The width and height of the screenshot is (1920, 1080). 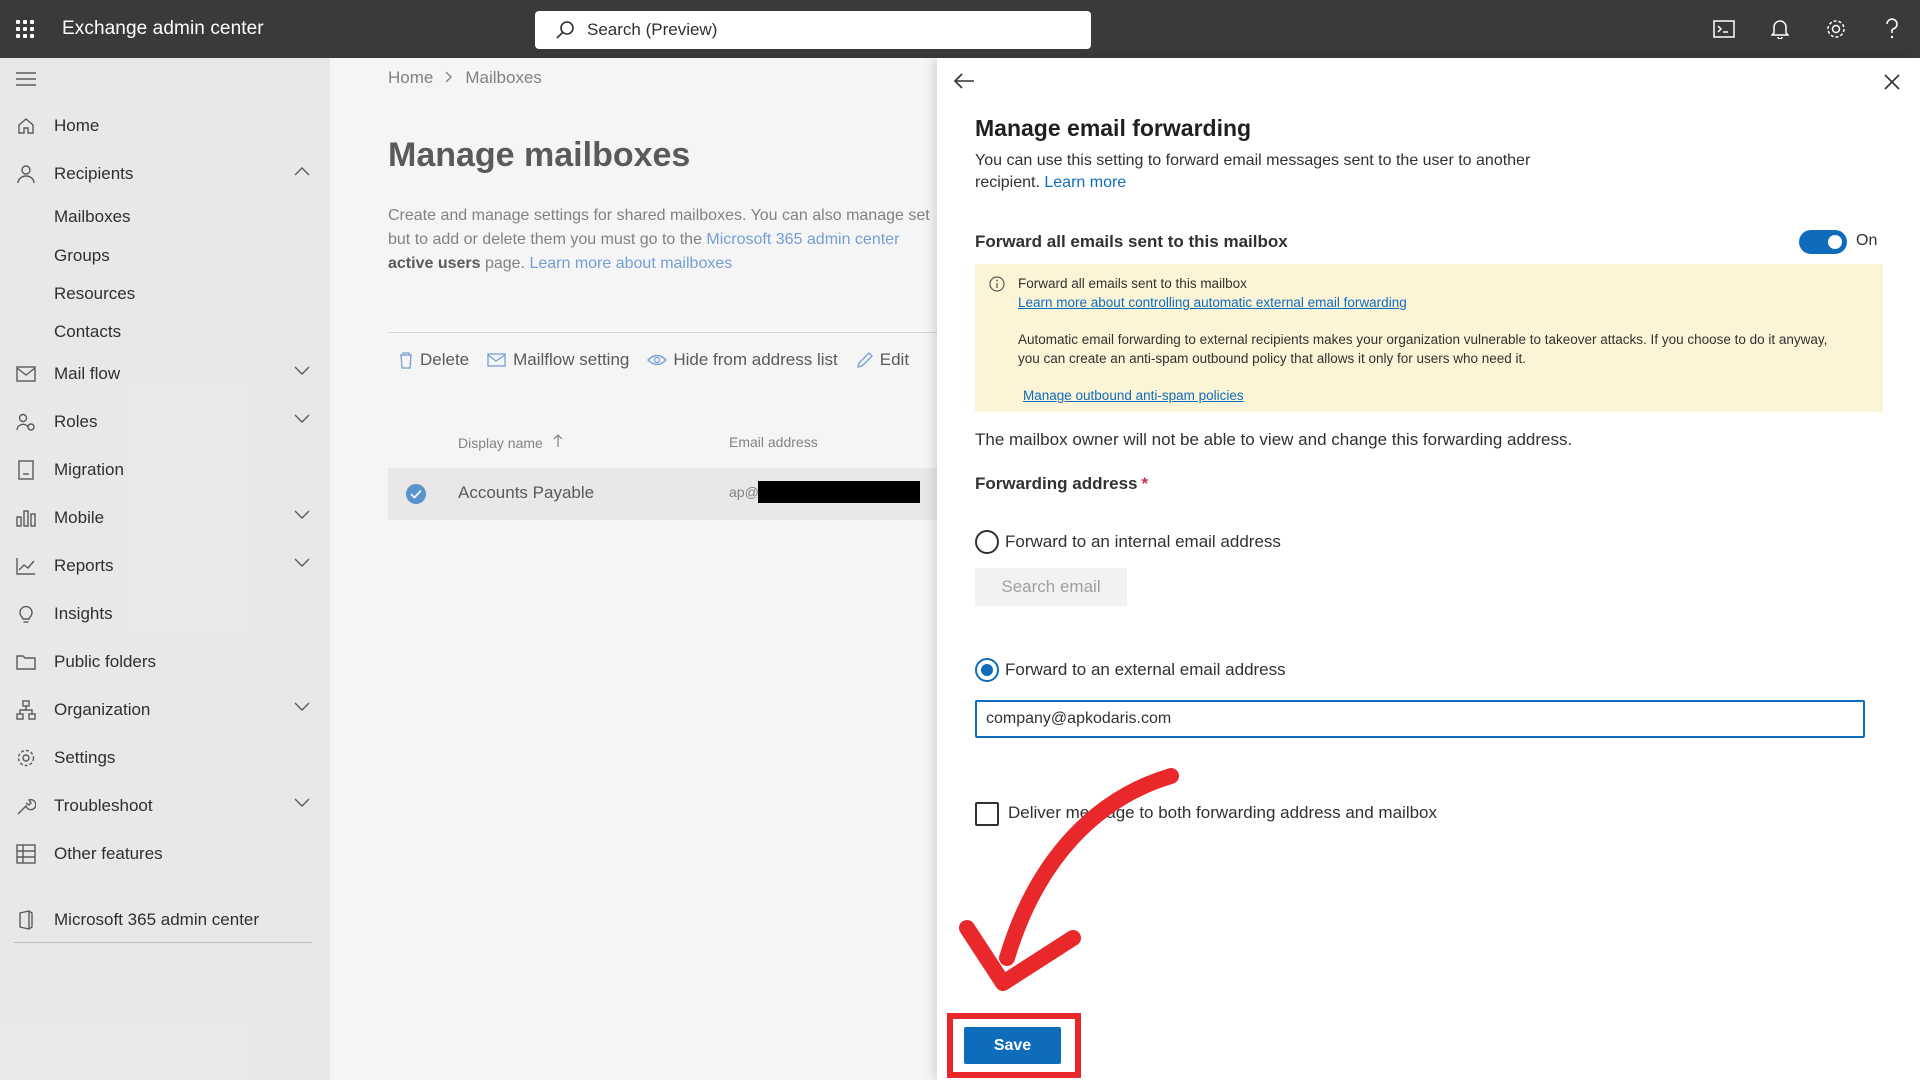 I want to click on mailflow-setting-label: Mailflow setting, so click(x=571, y=359).